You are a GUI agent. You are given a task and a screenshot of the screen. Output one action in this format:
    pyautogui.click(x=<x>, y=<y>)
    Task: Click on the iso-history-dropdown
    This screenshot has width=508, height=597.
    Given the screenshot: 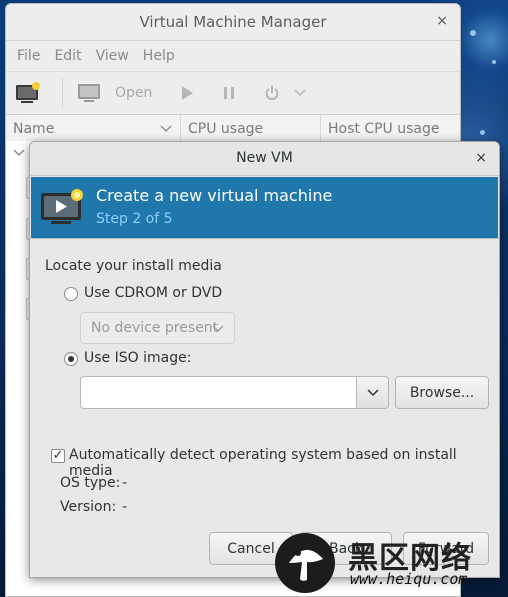 What is the action you would take?
    pyautogui.click(x=372, y=392)
    